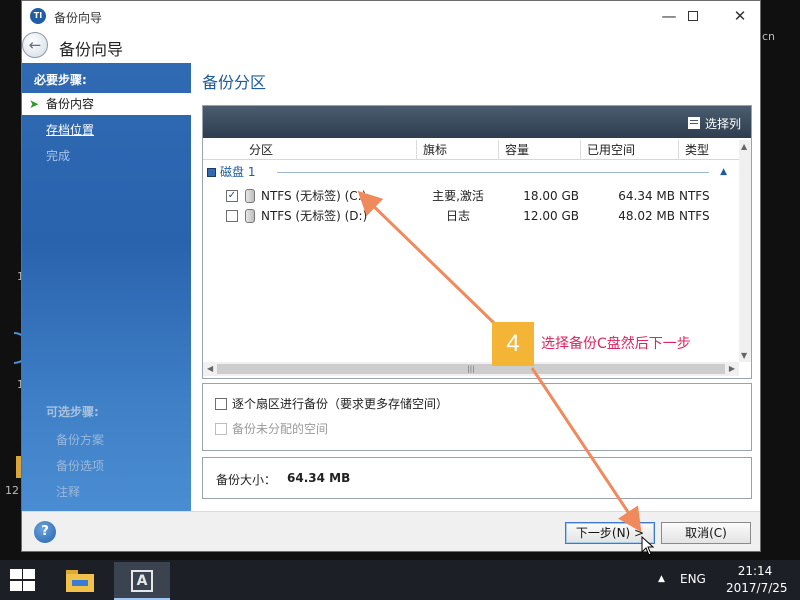  I want to click on scroll-up-icon: ▲, so click(744, 146).